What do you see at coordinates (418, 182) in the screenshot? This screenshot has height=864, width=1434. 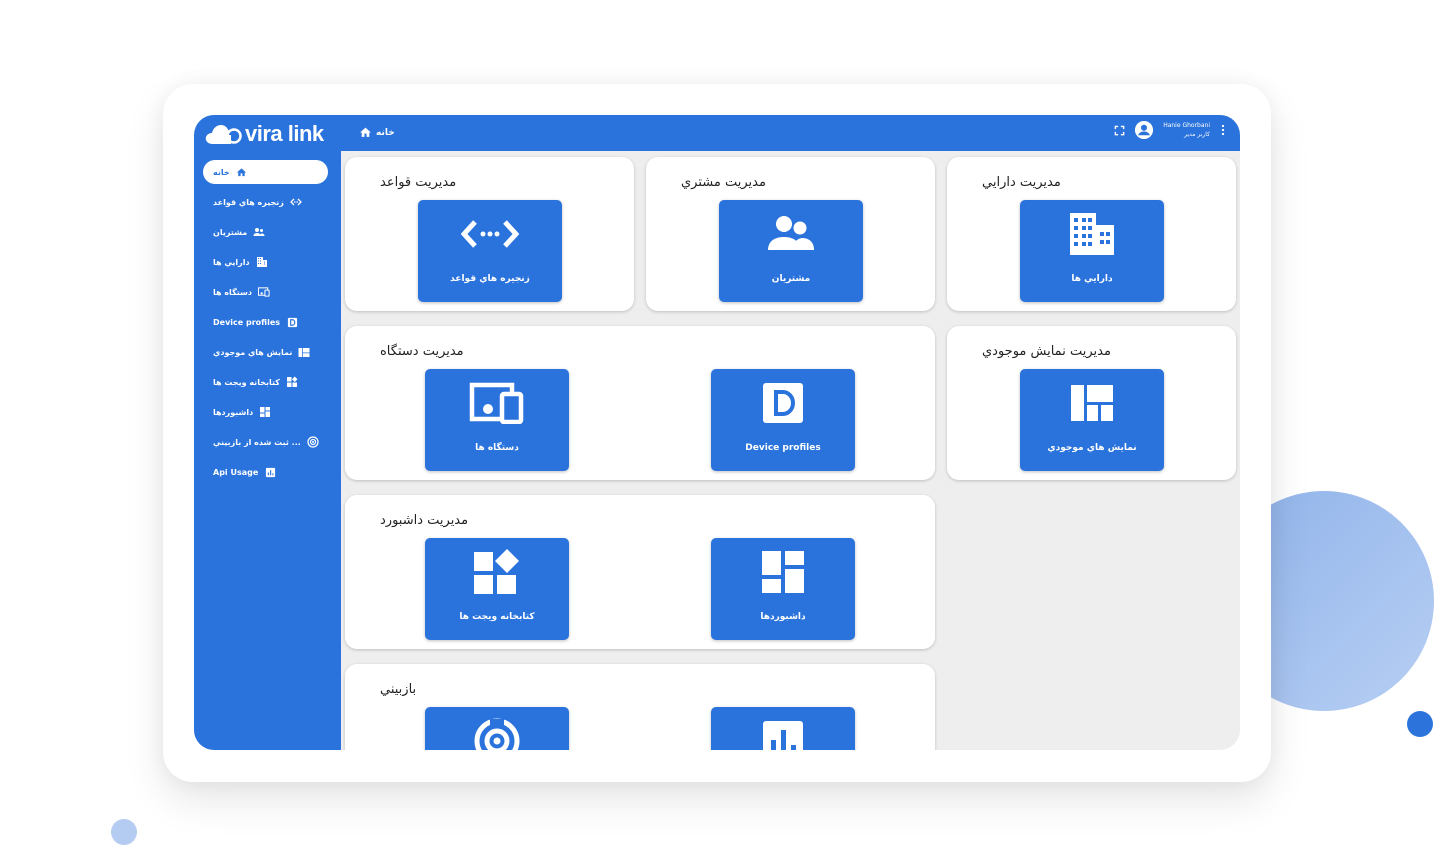 I see `card-title: مديريت قواعد` at bounding box center [418, 182].